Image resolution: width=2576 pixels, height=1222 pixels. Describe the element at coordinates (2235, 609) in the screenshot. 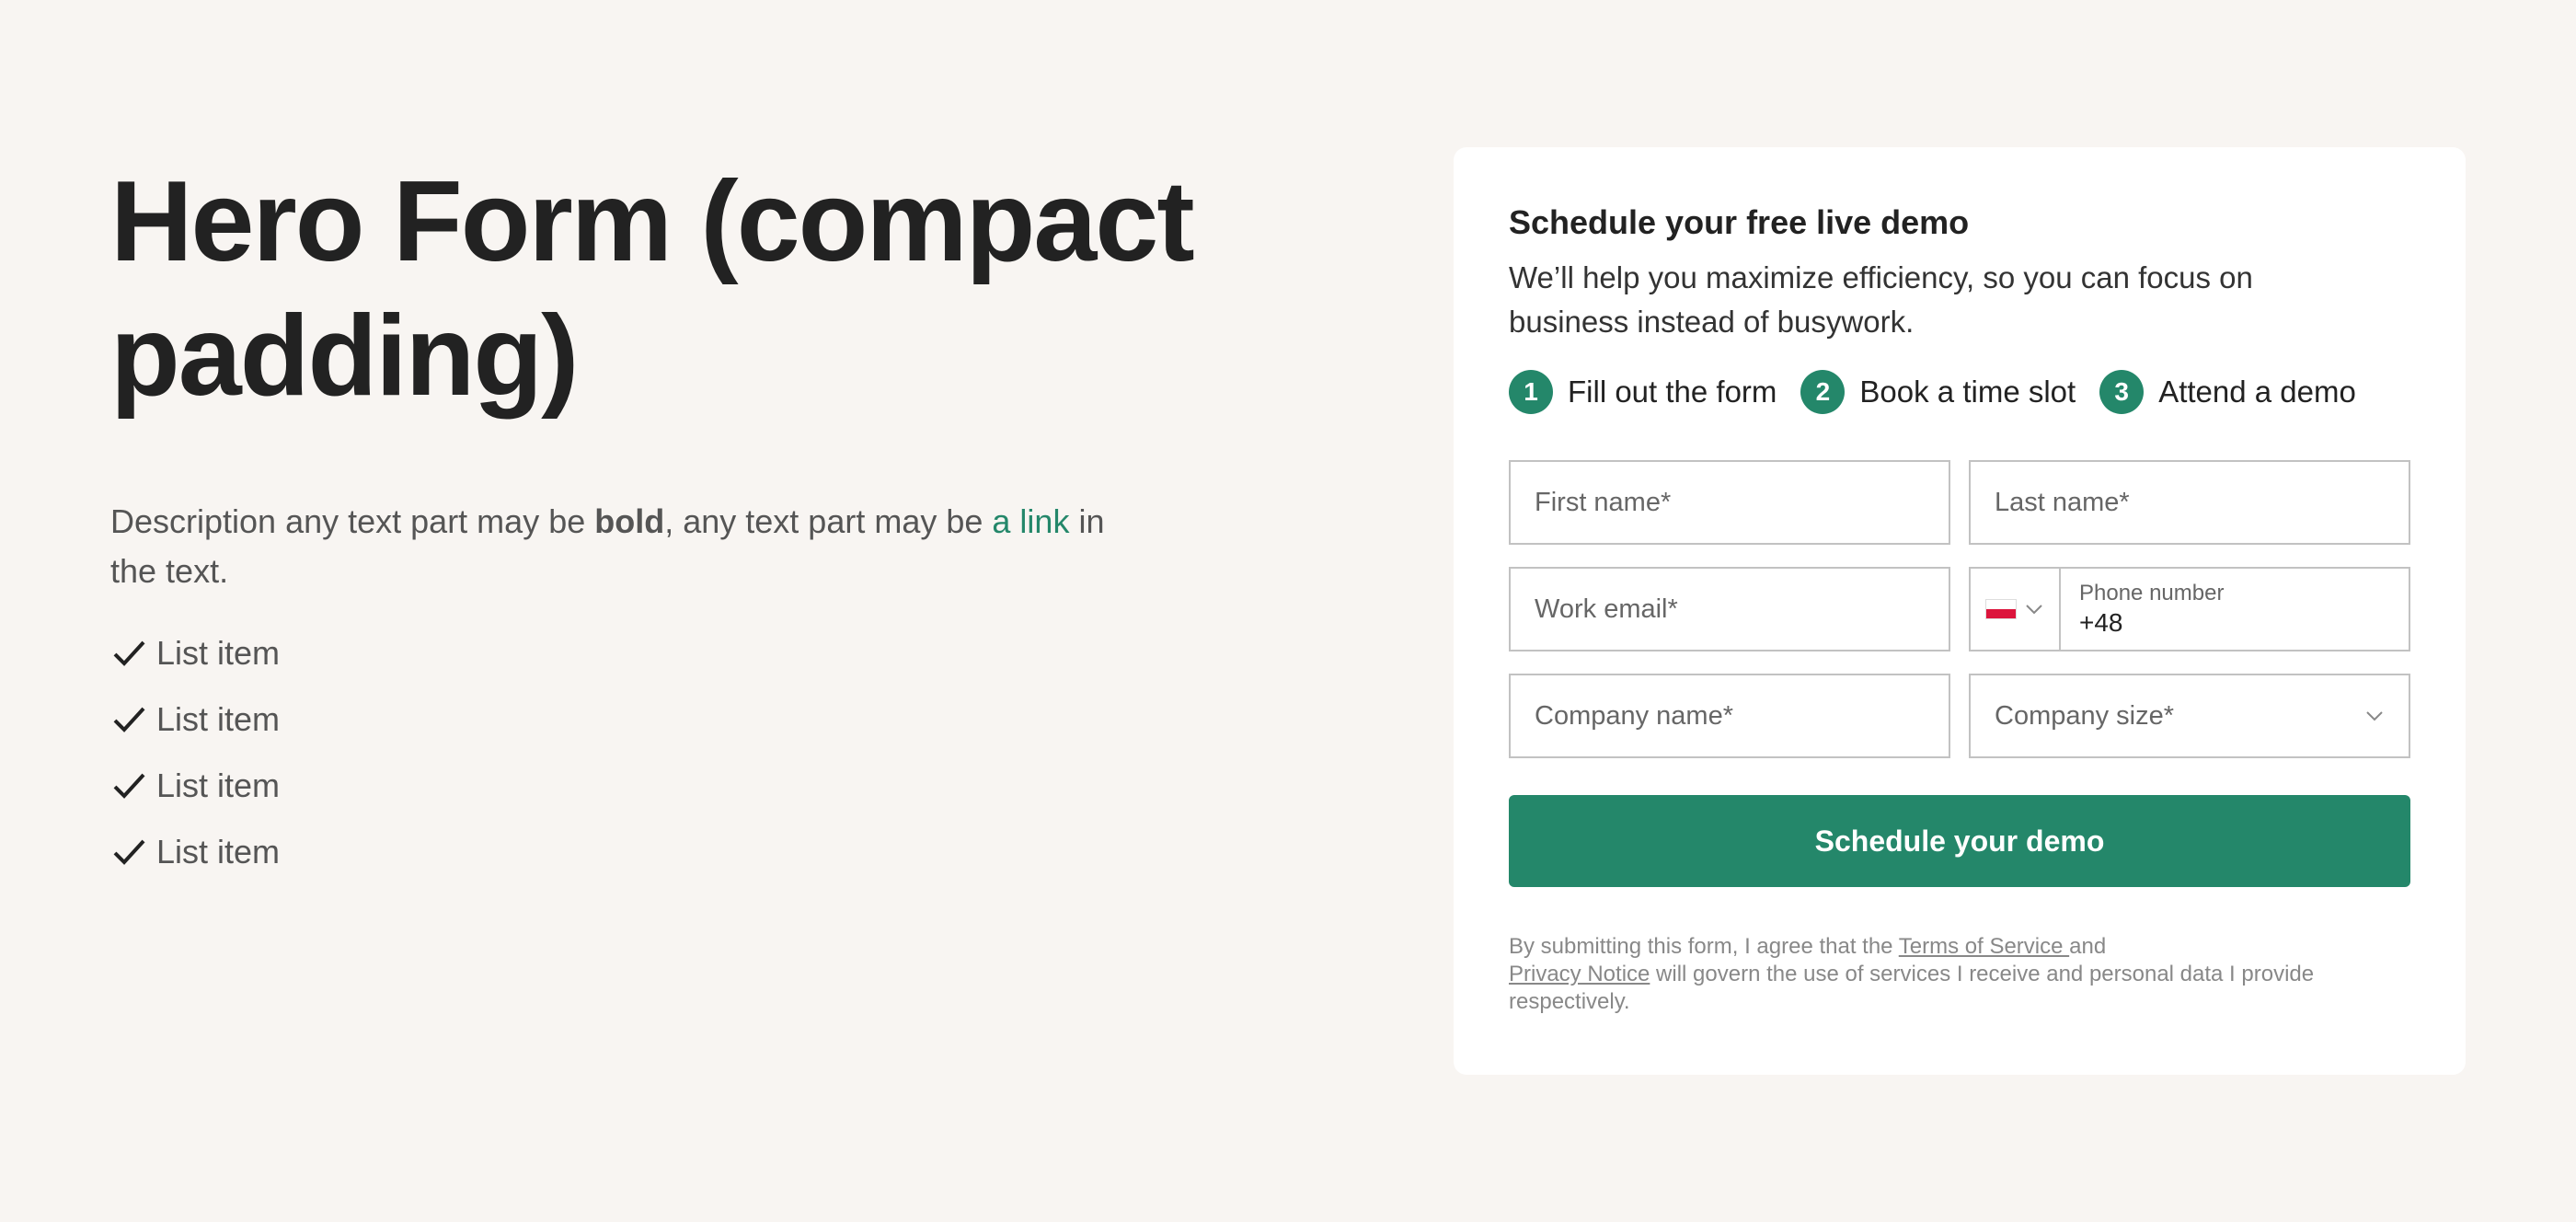

I see `phone-number-input: Phone number +48` at that location.